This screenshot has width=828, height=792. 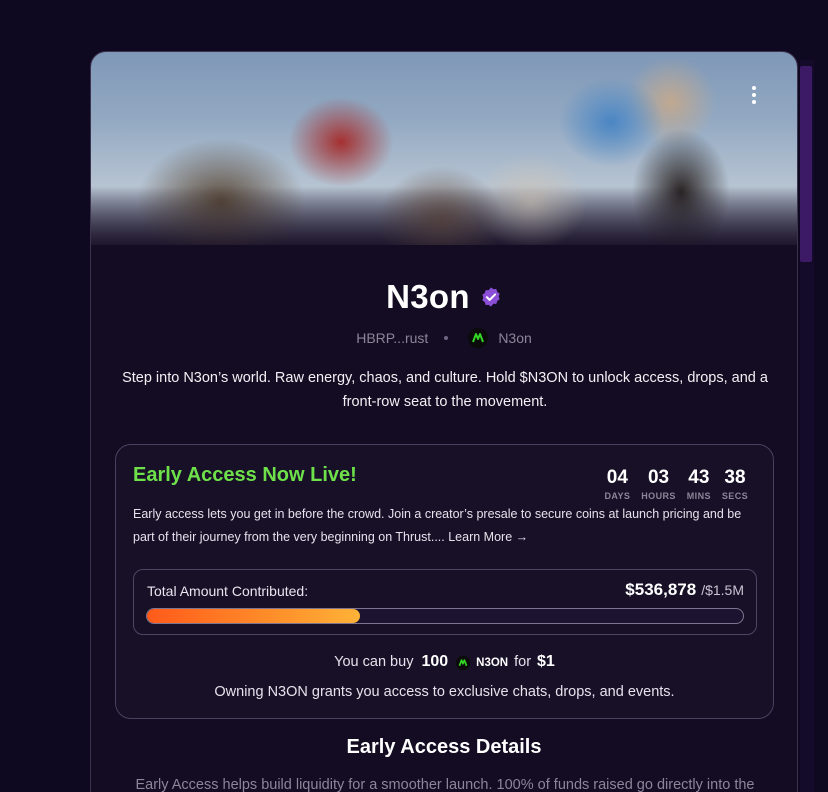 I want to click on amount-goal: /$1.5M, so click(x=722, y=590).